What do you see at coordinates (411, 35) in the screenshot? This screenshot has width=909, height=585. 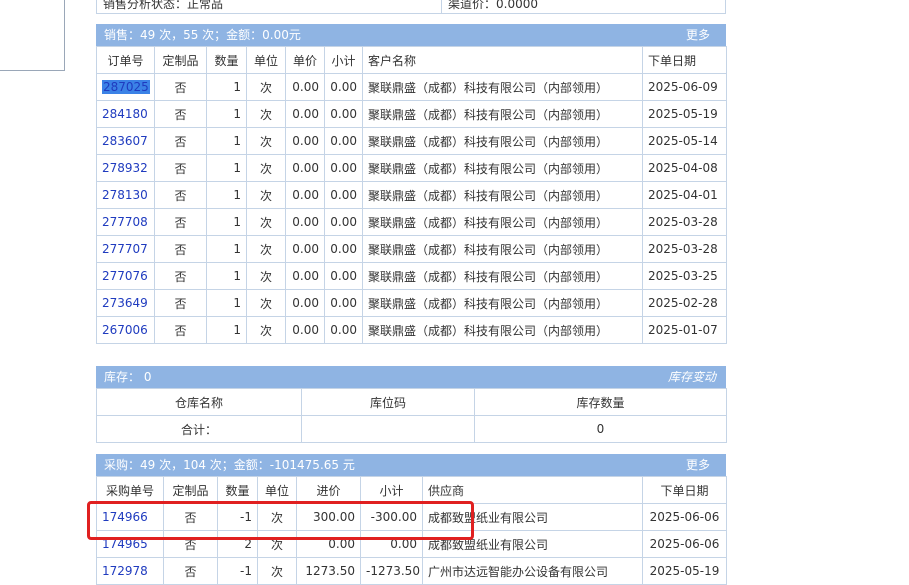 I see `sales-header: 销售：49 次，55 次；金额：0.00元 更多` at bounding box center [411, 35].